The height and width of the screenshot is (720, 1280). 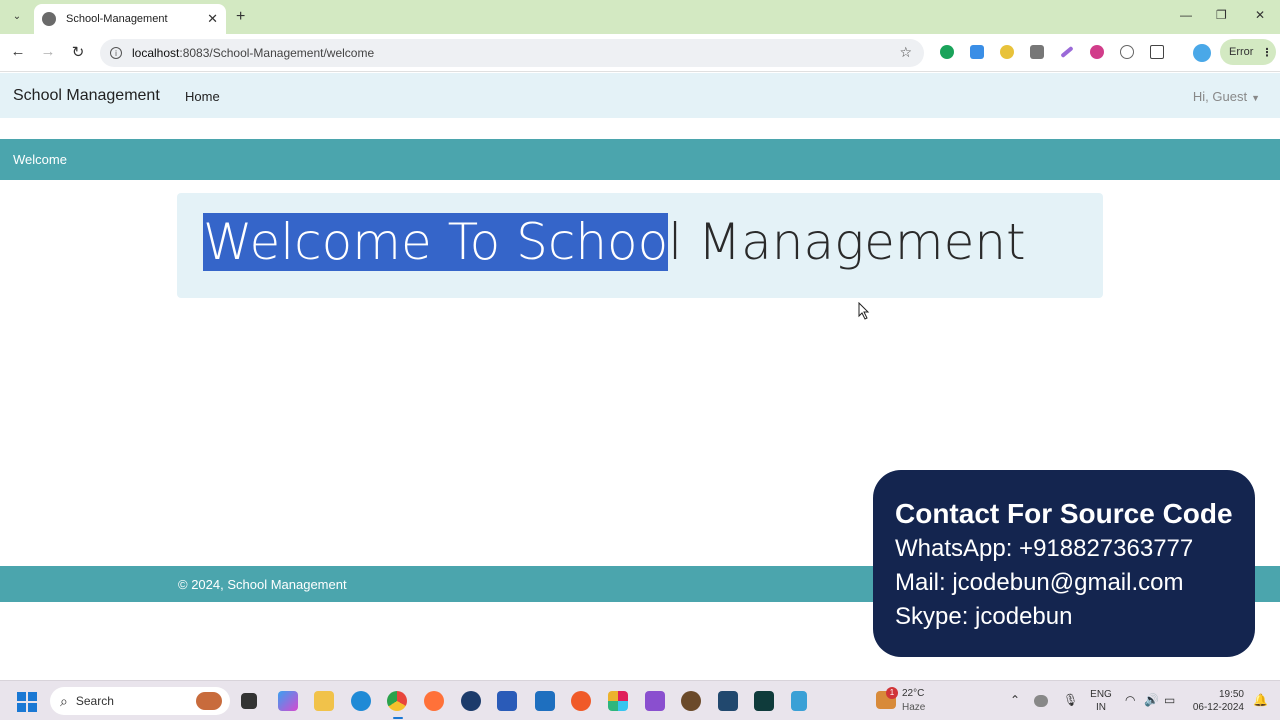 What do you see at coordinates (545, 701) in the screenshot?
I see `shield-app-icon` at bounding box center [545, 701].